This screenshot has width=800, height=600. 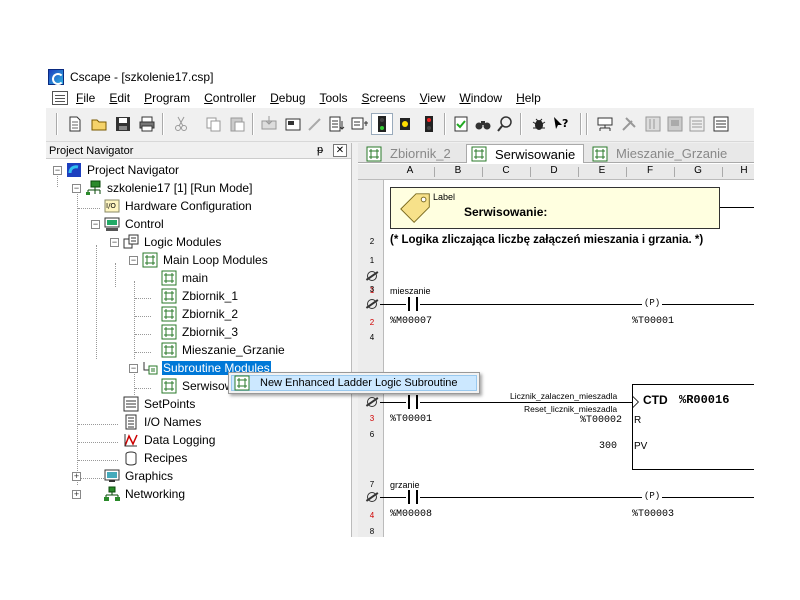 I want to click on find-button, so click(x=483, y=124).